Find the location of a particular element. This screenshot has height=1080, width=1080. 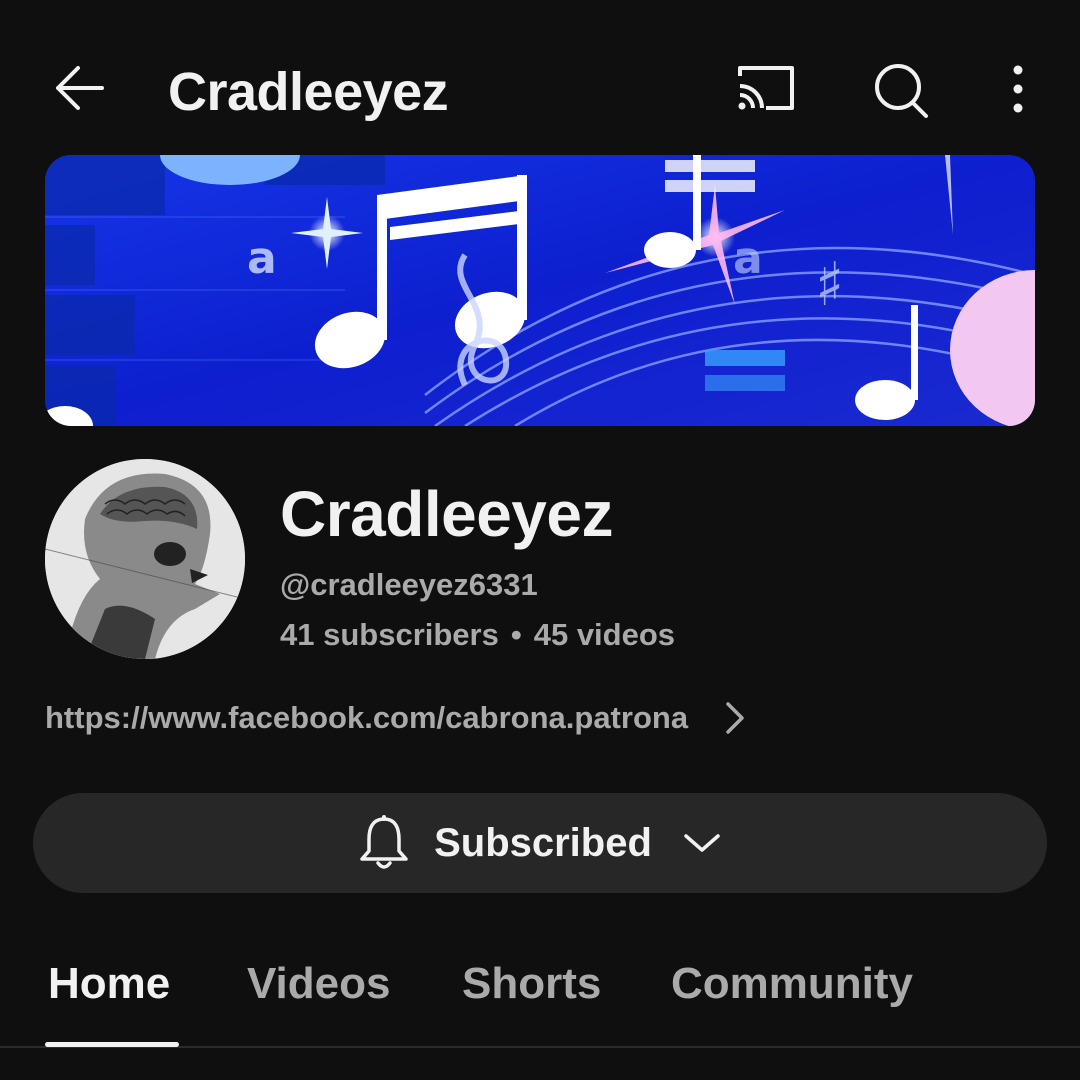

tab-community: Community is located at coordinates (792, 984).